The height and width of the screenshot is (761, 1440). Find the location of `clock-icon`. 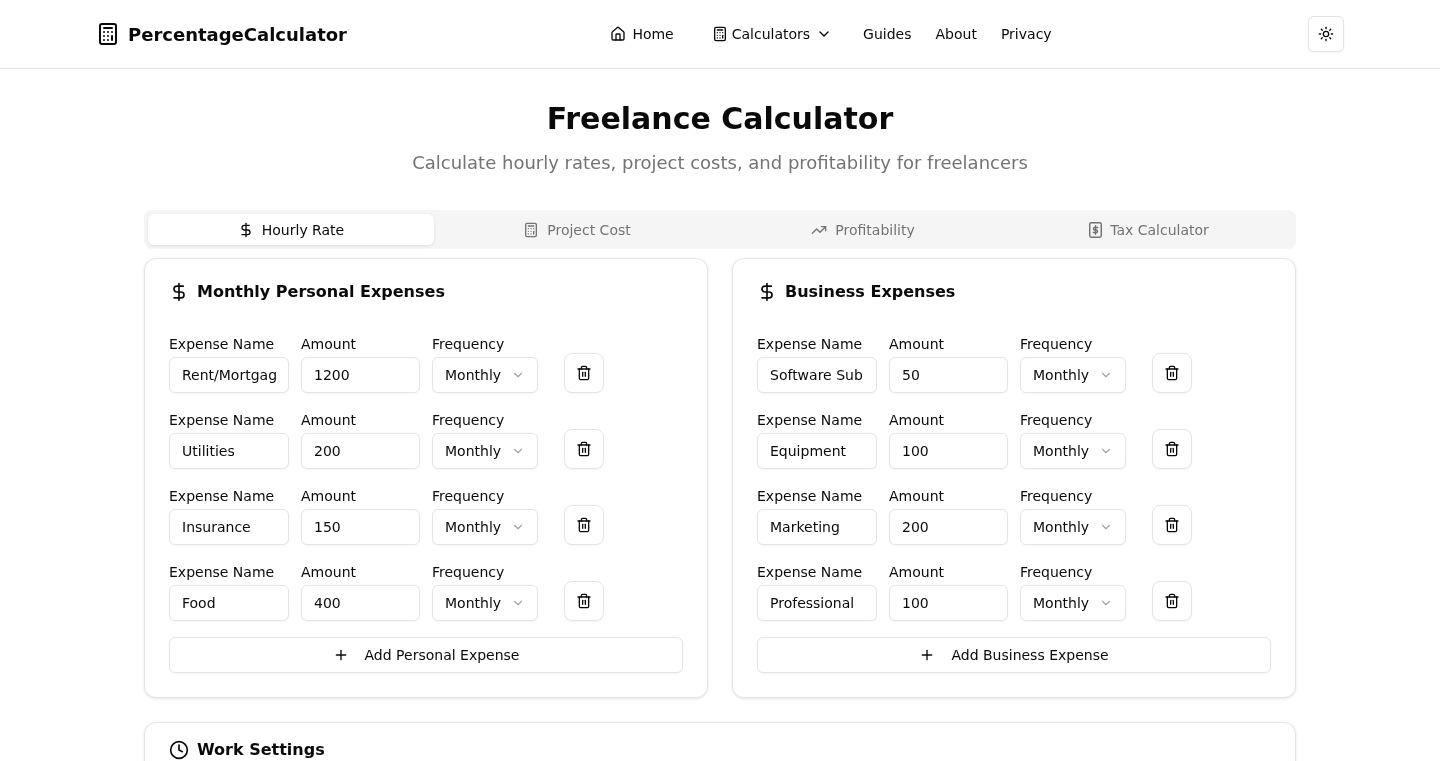

clock-icon is located at coordinates (179, 750).